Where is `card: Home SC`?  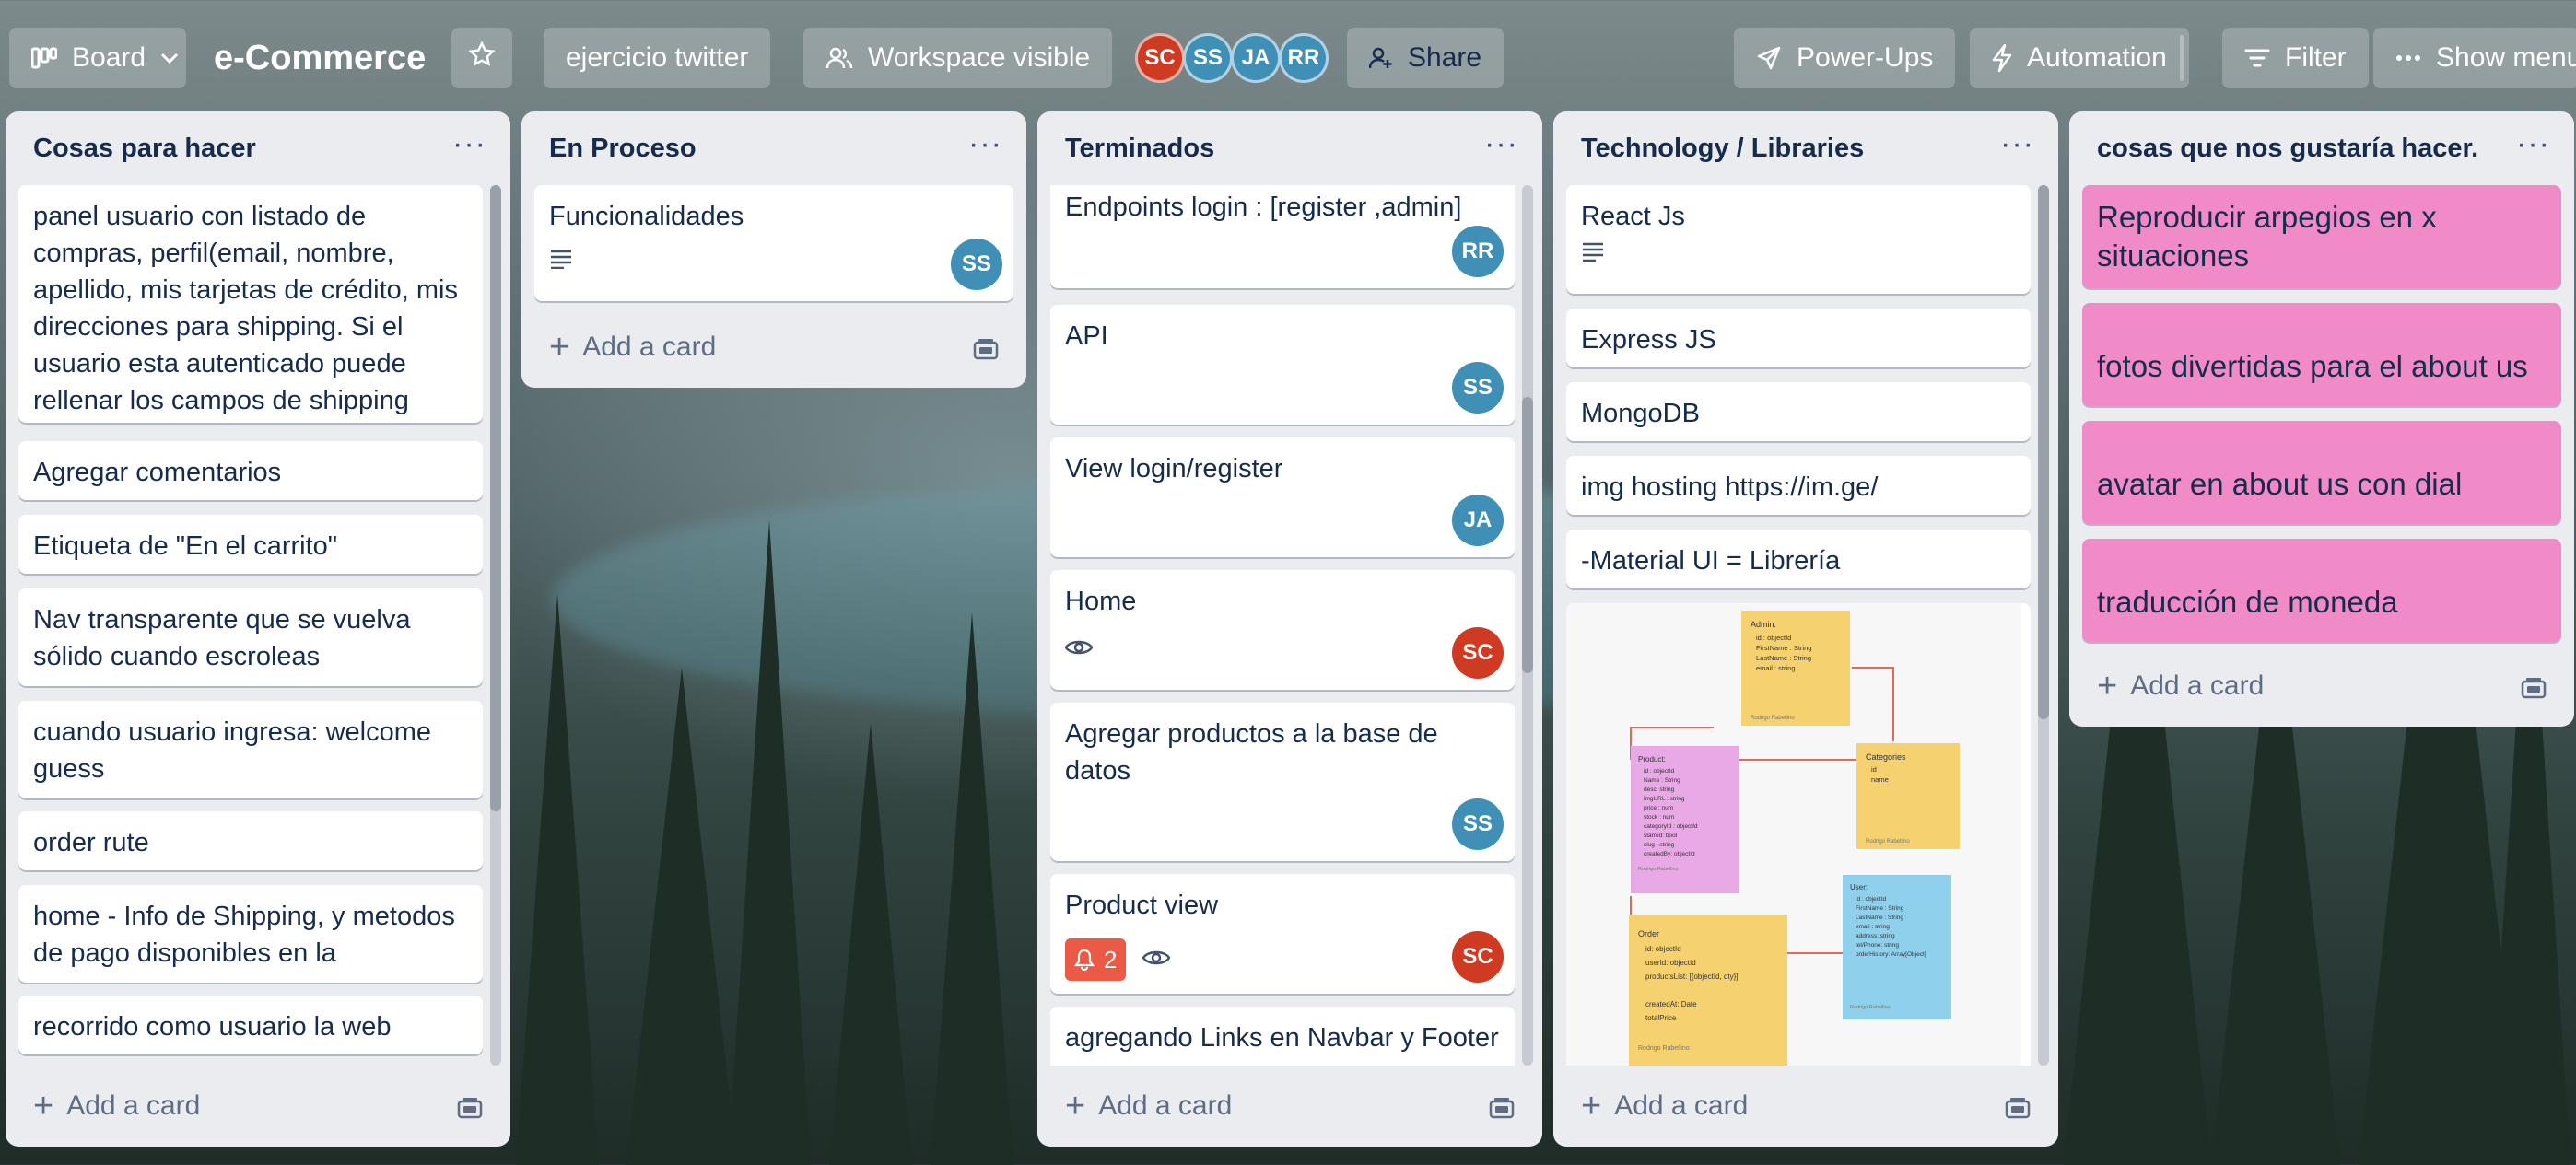 card: Home SC is located at coordinates (1282, 630).